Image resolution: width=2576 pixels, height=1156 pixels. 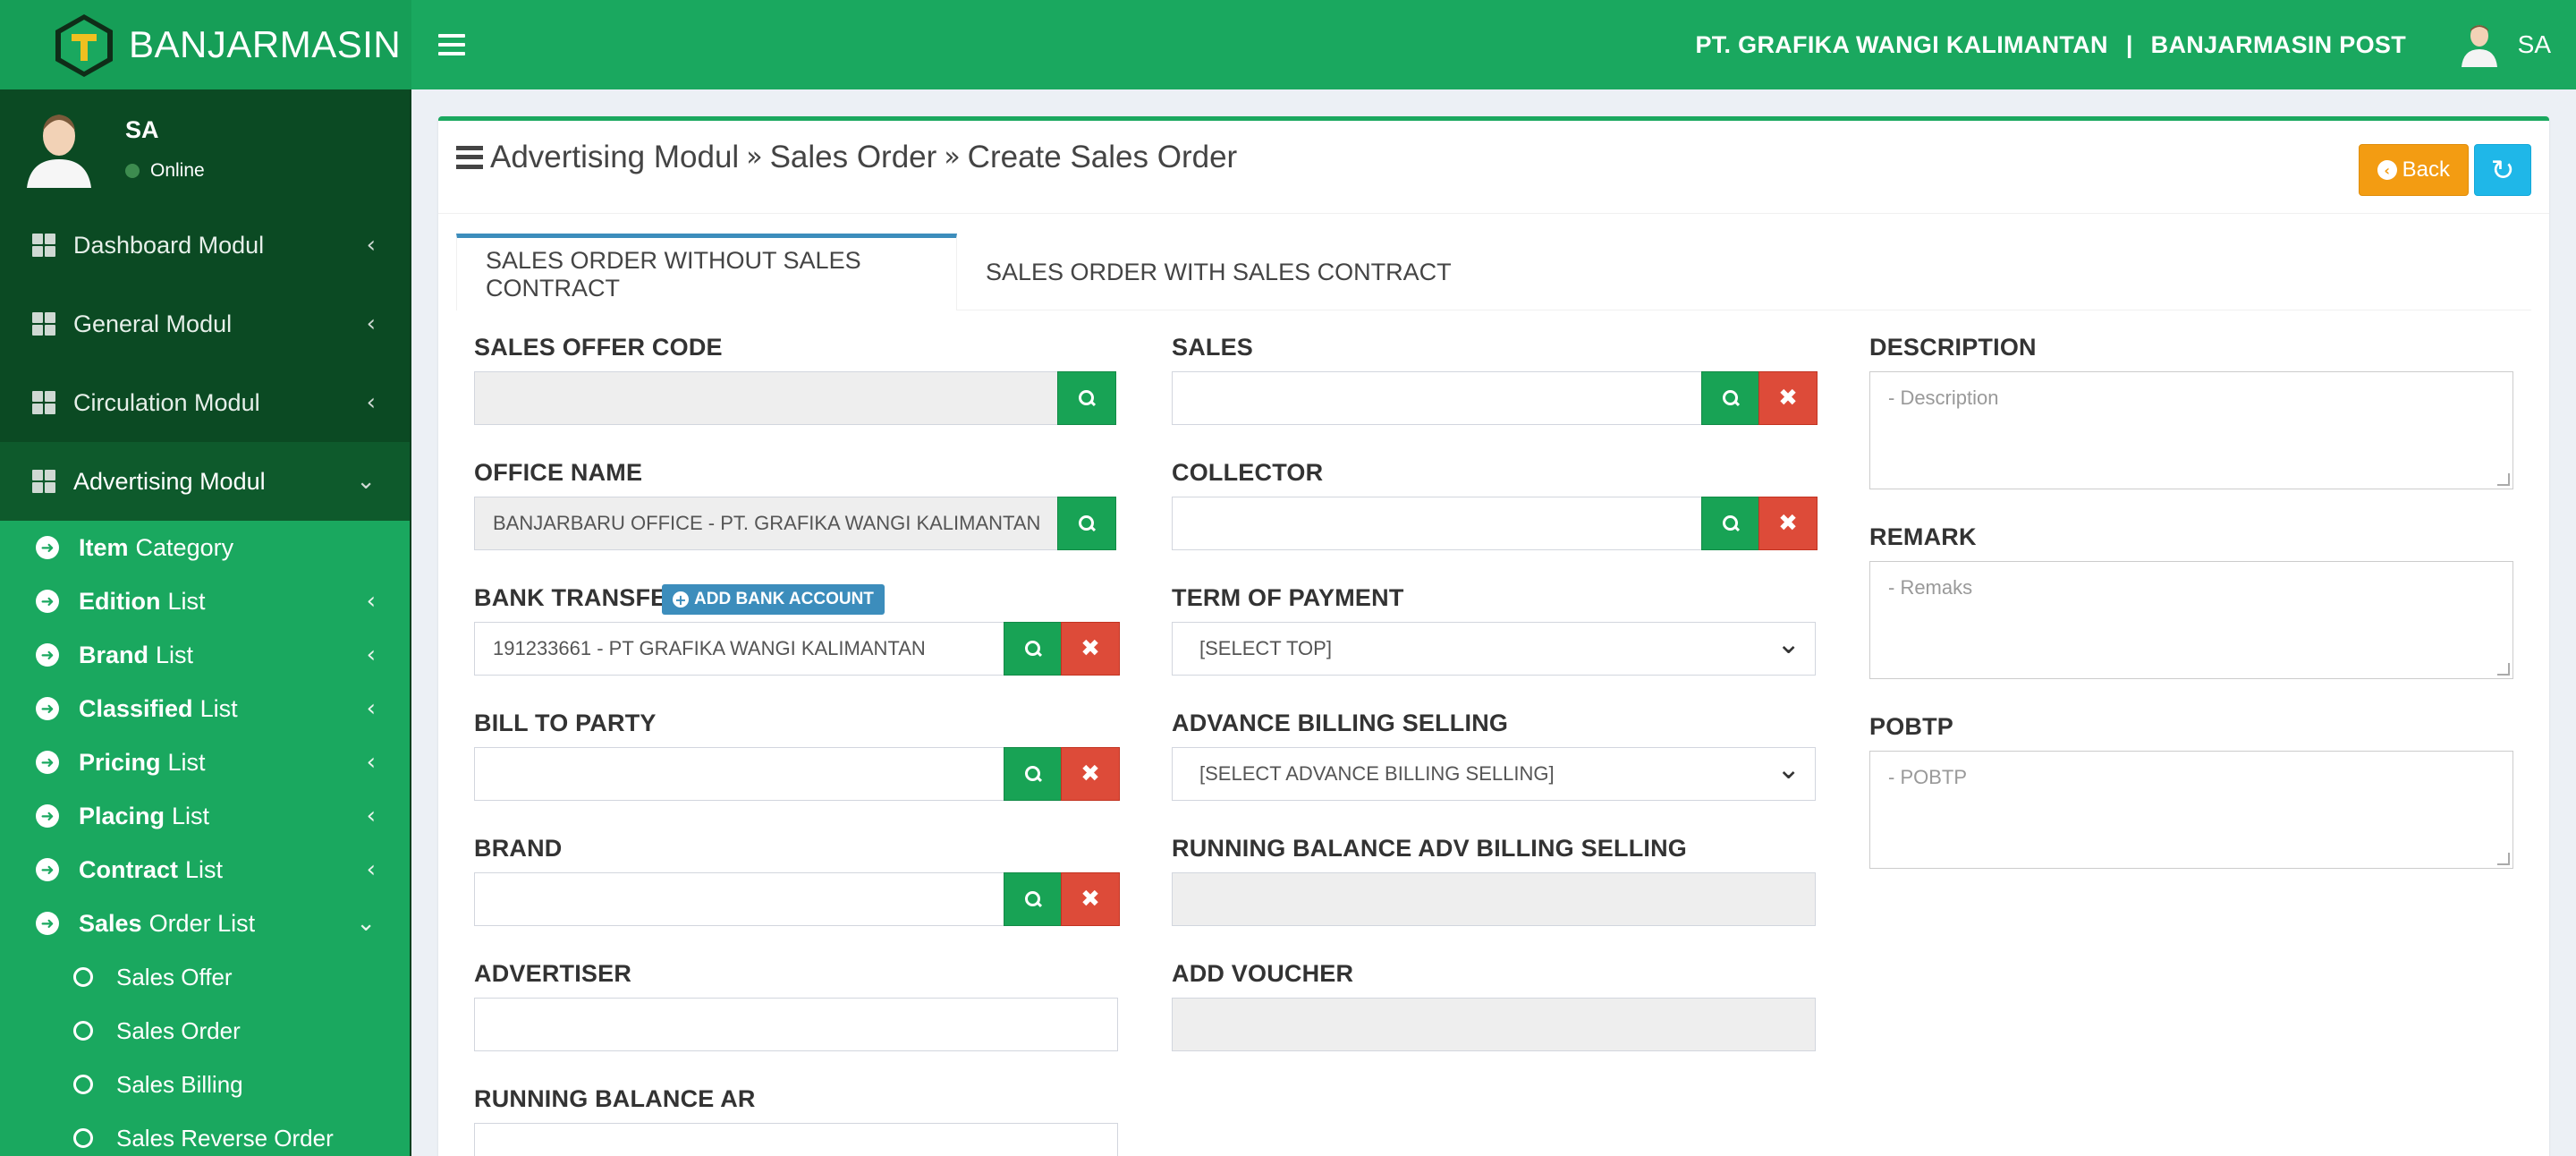 I want to click on clear-brand-button: ✖, so click(x=1090, y=899).